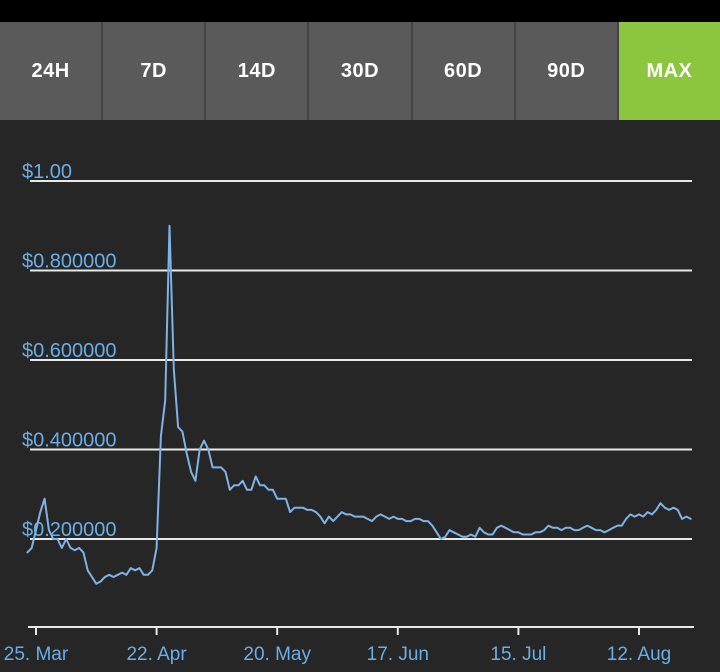  I want to click on x-tick-label: 22. Apr, so click(156, 654).